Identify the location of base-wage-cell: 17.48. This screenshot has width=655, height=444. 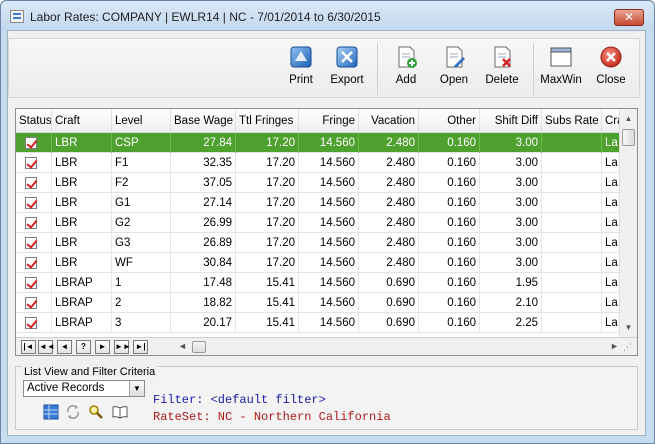
(203, 283).